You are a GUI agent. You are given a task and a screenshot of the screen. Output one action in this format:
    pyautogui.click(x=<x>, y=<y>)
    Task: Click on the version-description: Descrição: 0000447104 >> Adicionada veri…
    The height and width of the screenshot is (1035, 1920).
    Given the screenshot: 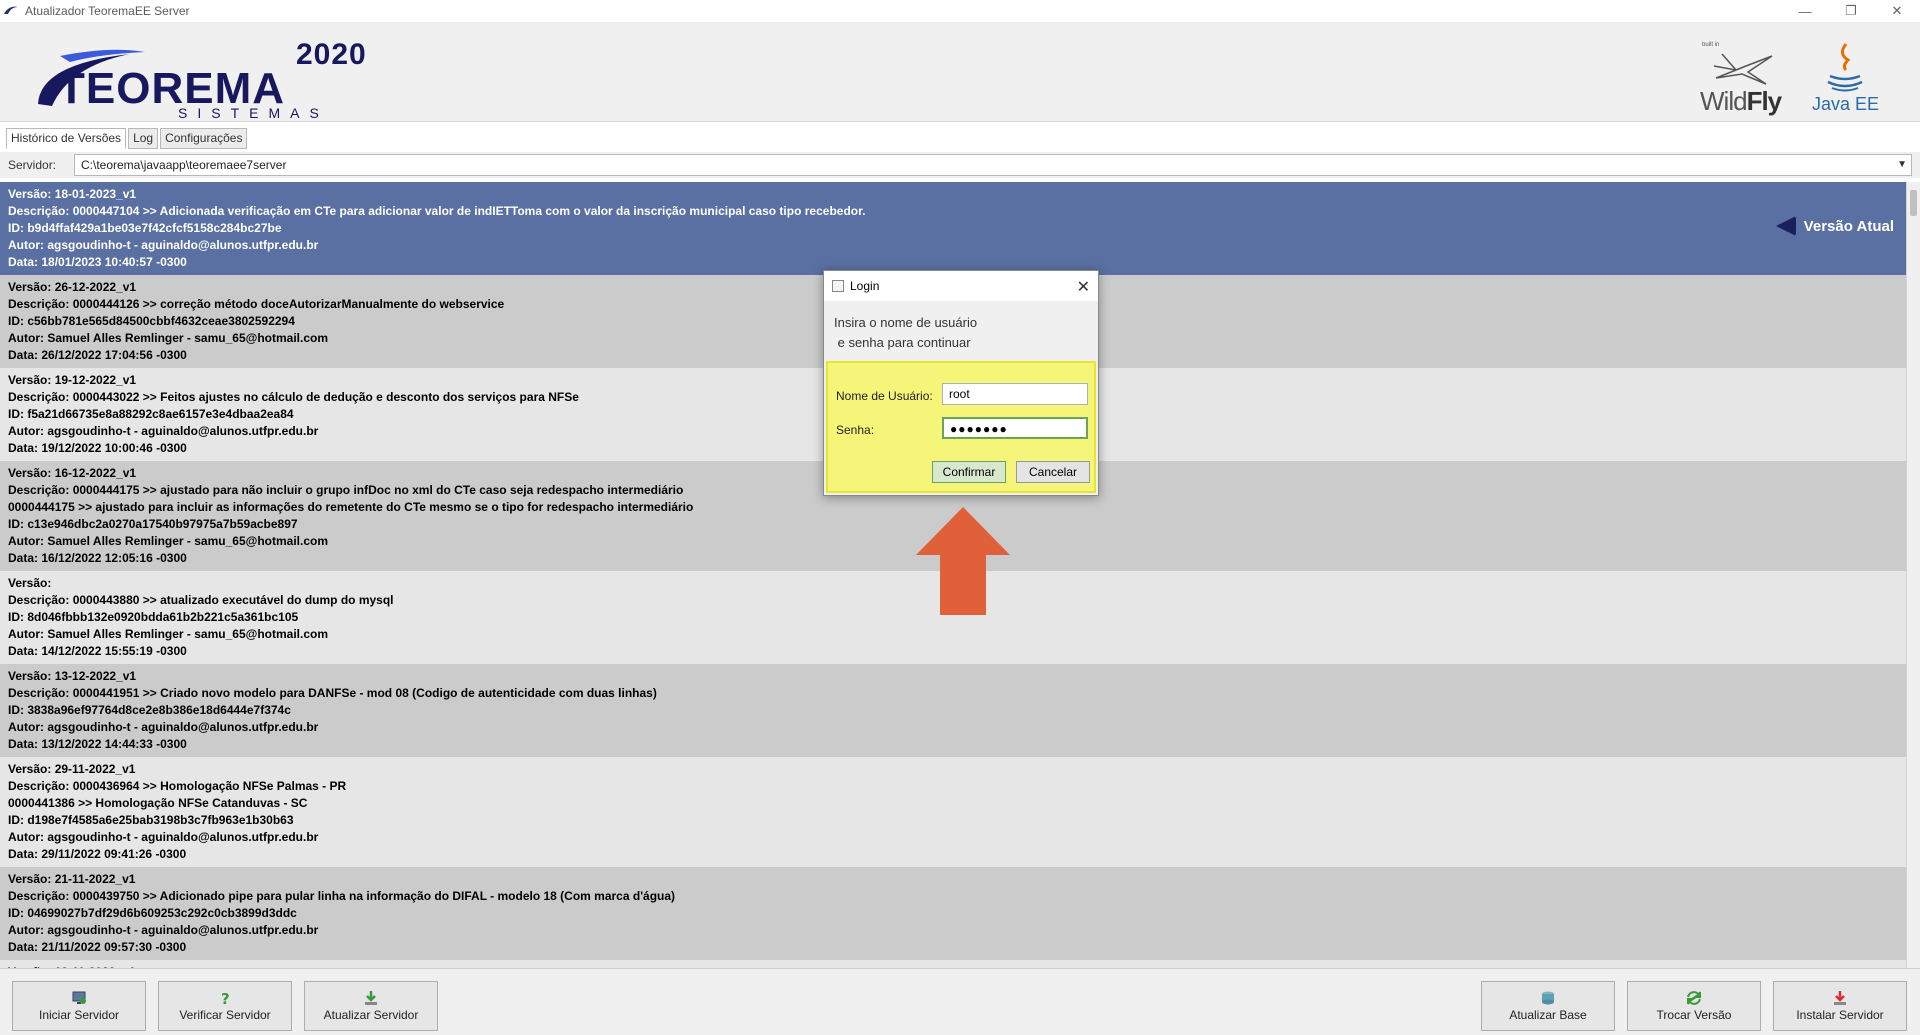 What is the action you would take?
    pyautogui.click(x=437, y=211)
    